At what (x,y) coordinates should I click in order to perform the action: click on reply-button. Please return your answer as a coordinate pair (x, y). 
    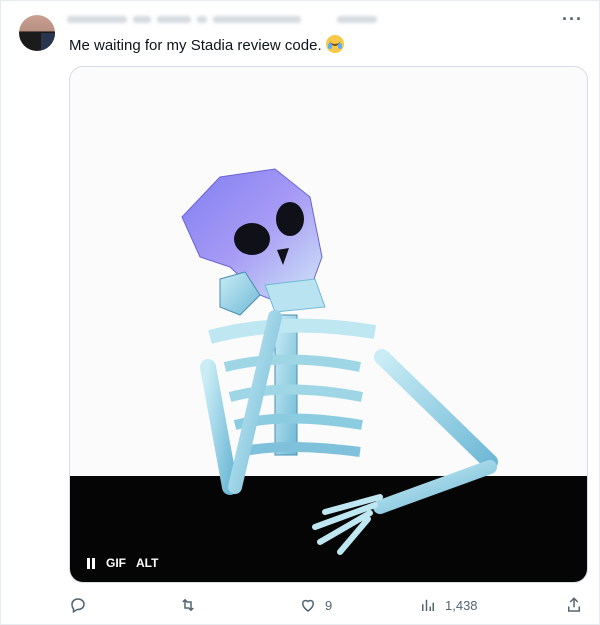
    Looking at the image, I should click on (78, 605).